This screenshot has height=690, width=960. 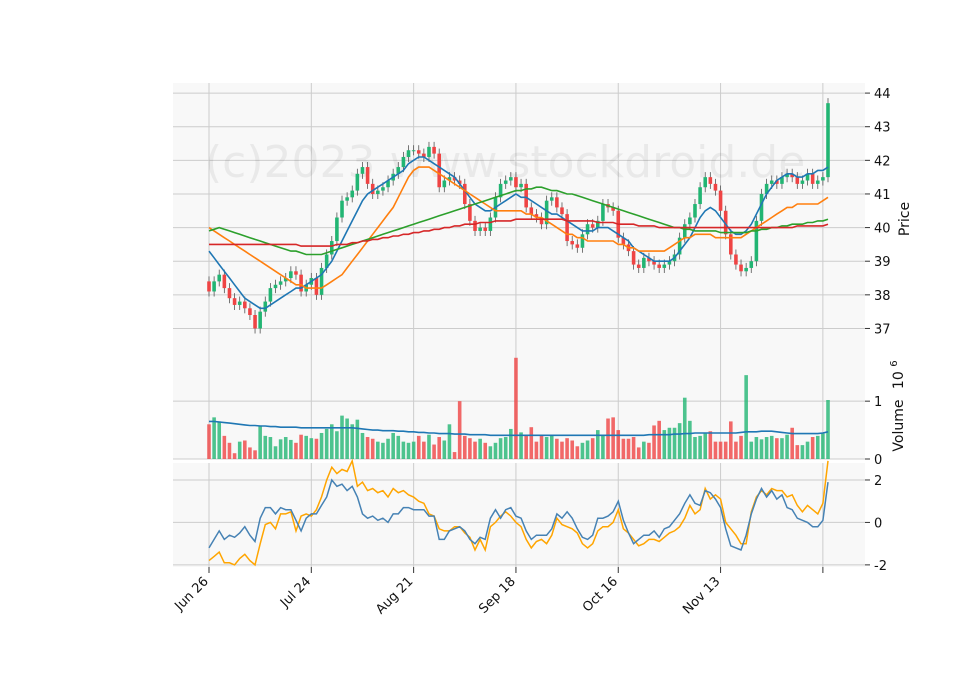 What do you see at coordinates (295, 592) in the screenshot?
I see `x-tick-label: Jul 24` at bounding box center [295, 592].